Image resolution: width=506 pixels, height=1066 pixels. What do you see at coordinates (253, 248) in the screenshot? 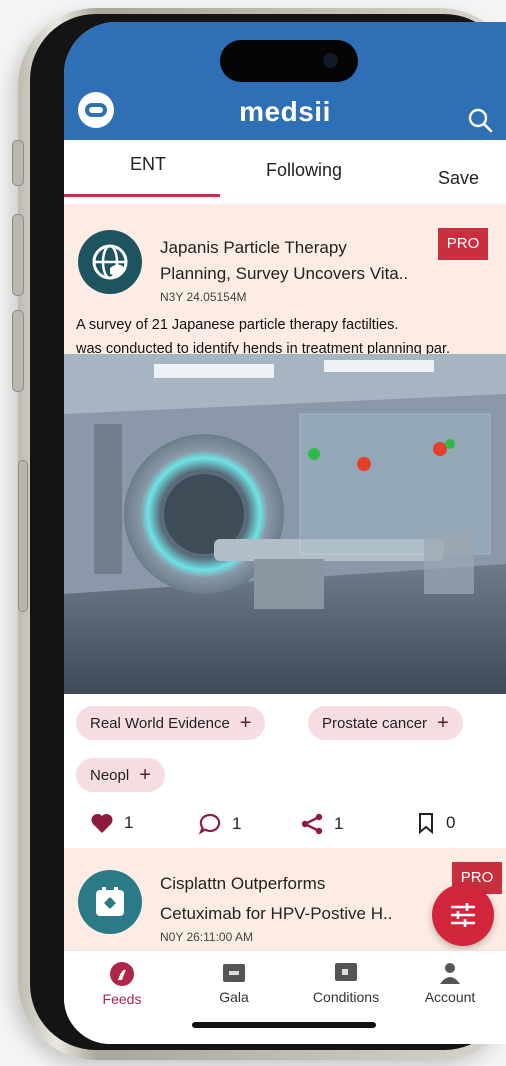
I see `post-title: Japanis Particle Therapy` at bounding box center [253, 248].